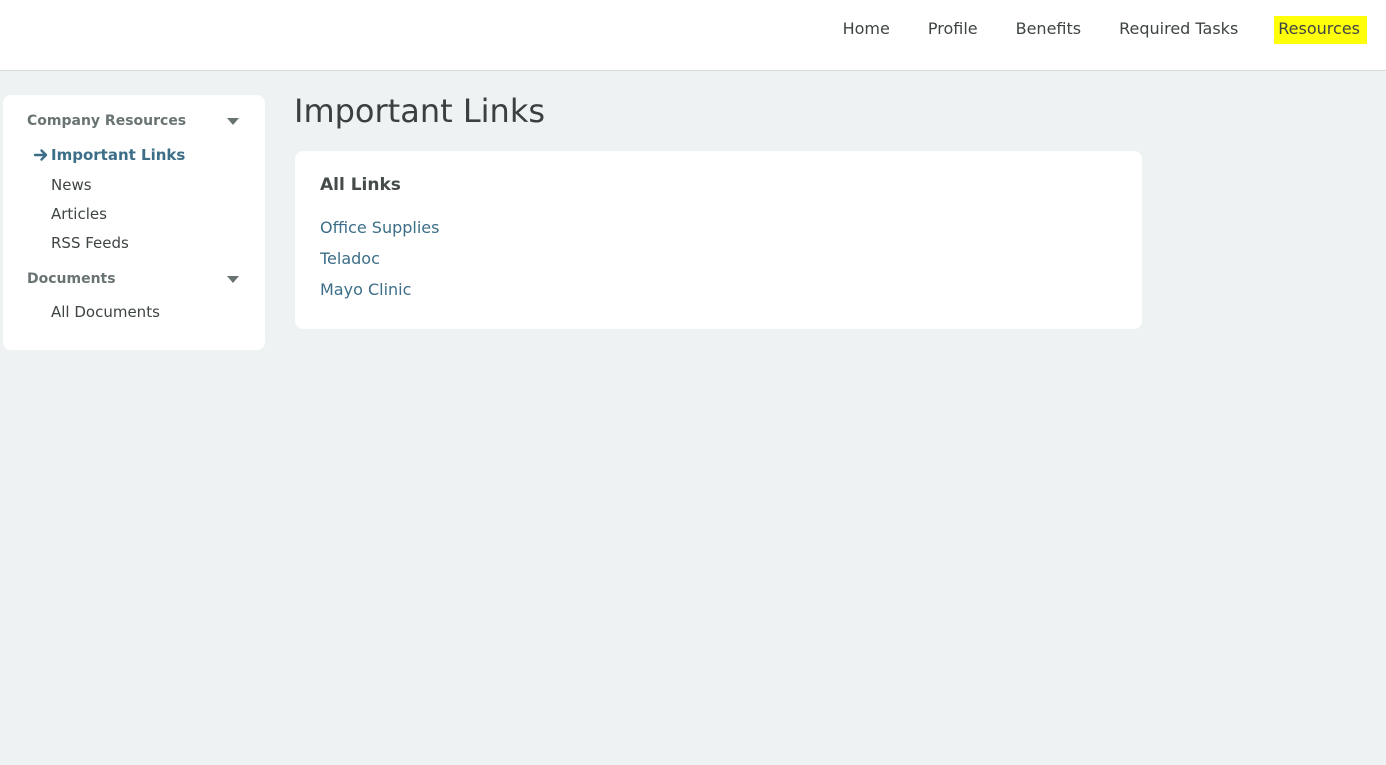 This screenshot has height=765, width=1386. What do you see at coordinates (420, 111) in the screenshot?
I see `page-title: Important Links` at bounding box center [420, 111].